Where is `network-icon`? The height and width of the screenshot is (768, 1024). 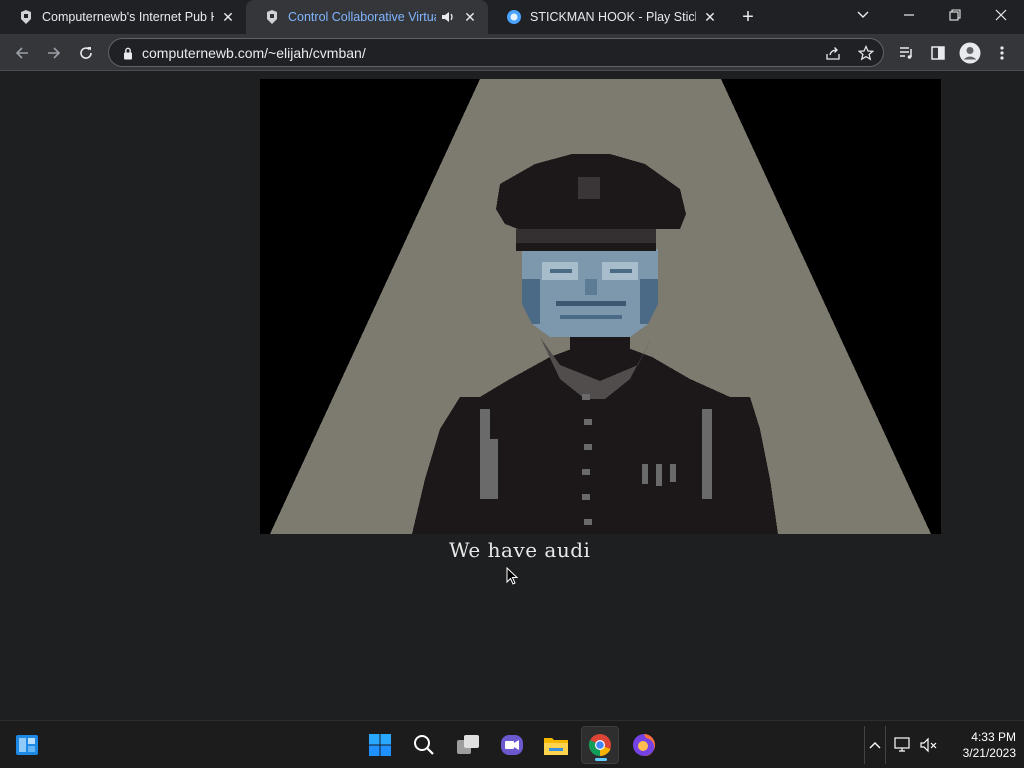
network-icon is located at coordinates (903, 745).